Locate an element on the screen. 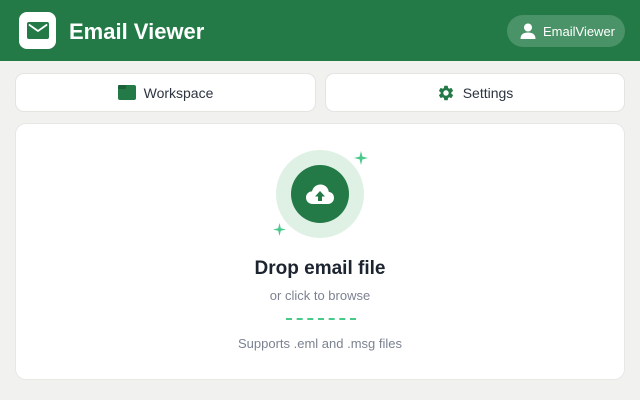  app-title: Email Viewer is located at coordinates (137, 31).